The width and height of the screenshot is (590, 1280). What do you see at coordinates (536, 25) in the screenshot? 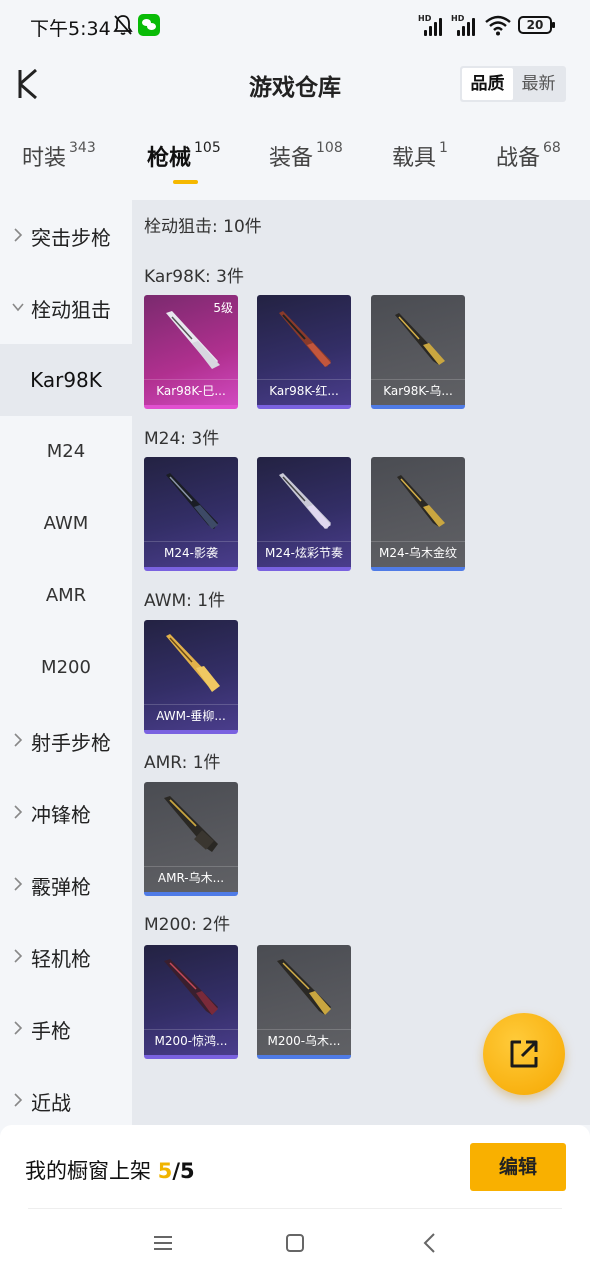
I see `battery-icon: 20` at bounding box center [536, 25].